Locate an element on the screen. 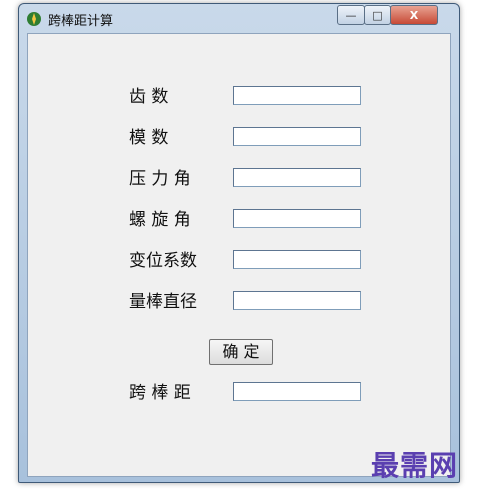 The width and height of the screenshot is (483, 489). teeth-row: 齿 数 is located at coordinates (239, 97).